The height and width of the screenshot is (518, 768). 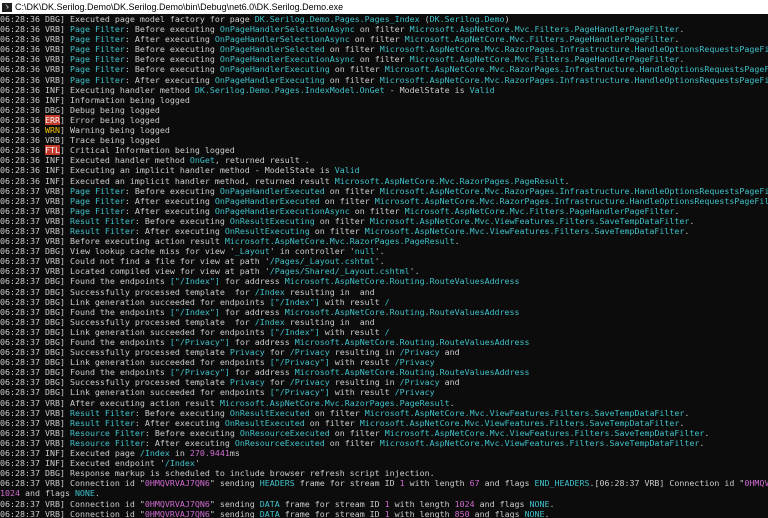 I want to click on log-highlight: /Index, so click(x=179, y=463).